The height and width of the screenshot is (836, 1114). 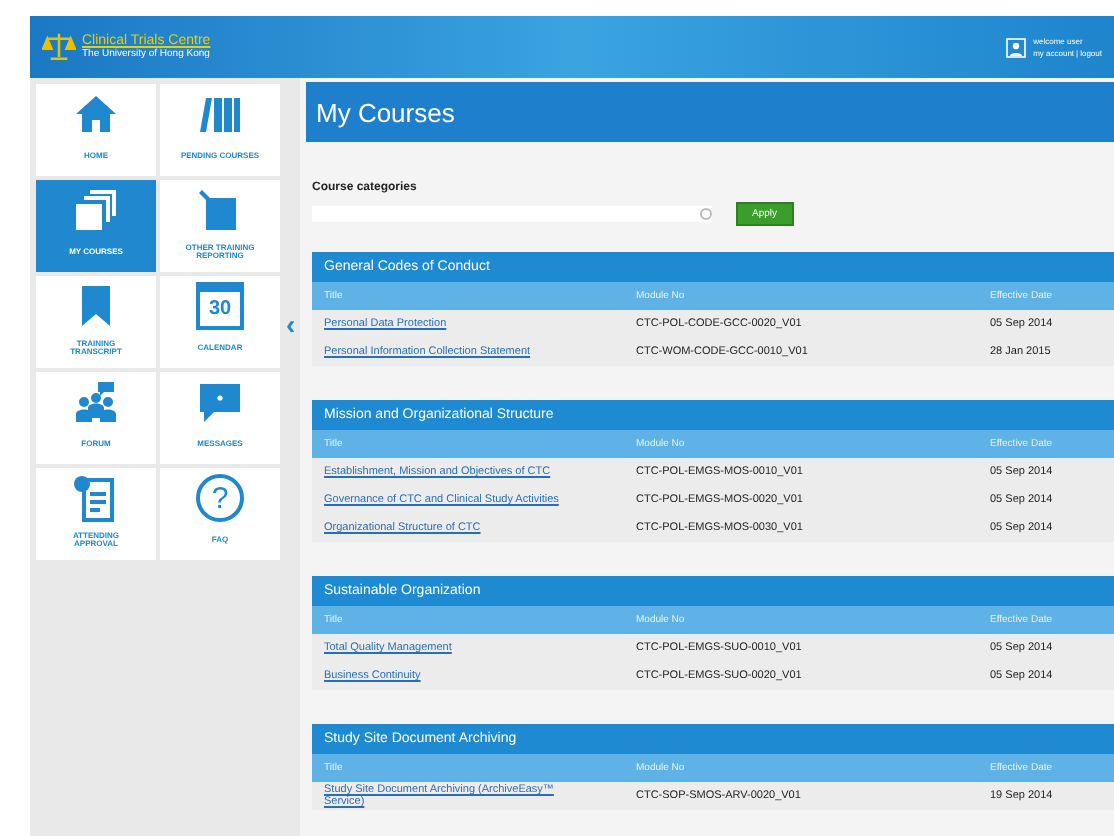 What do you see at coordinates (96, 498) in the screenshot?
I see `approved-document-icon` at bounding box center [96, 498].